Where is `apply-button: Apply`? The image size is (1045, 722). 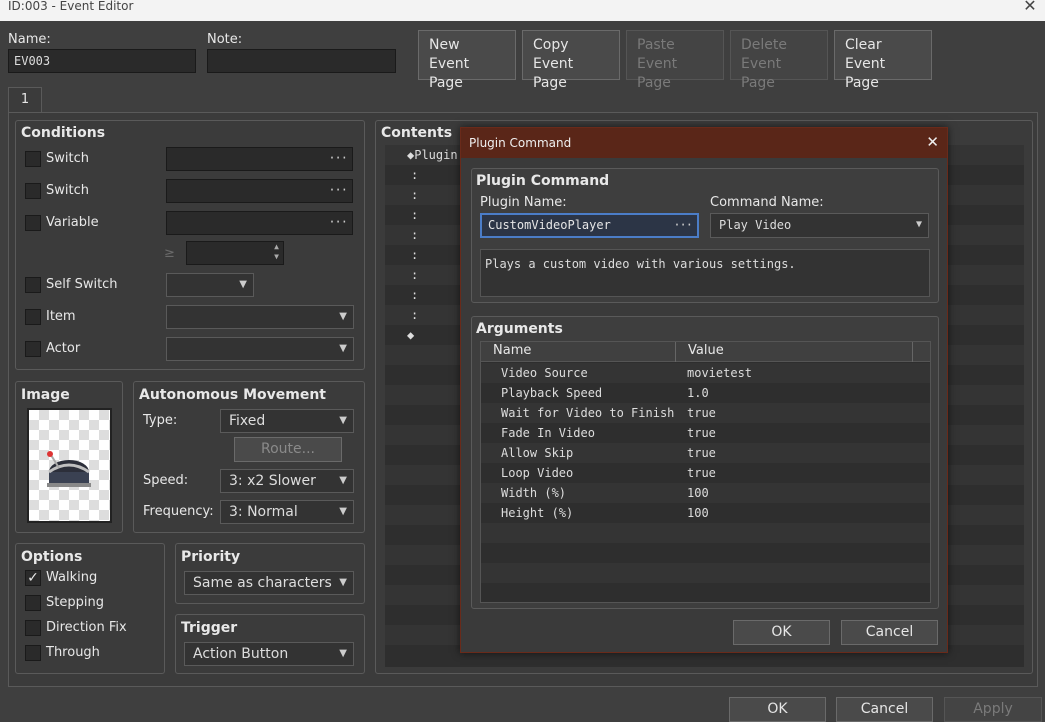
apply-button: Apply is located at coordinates (993, 709).